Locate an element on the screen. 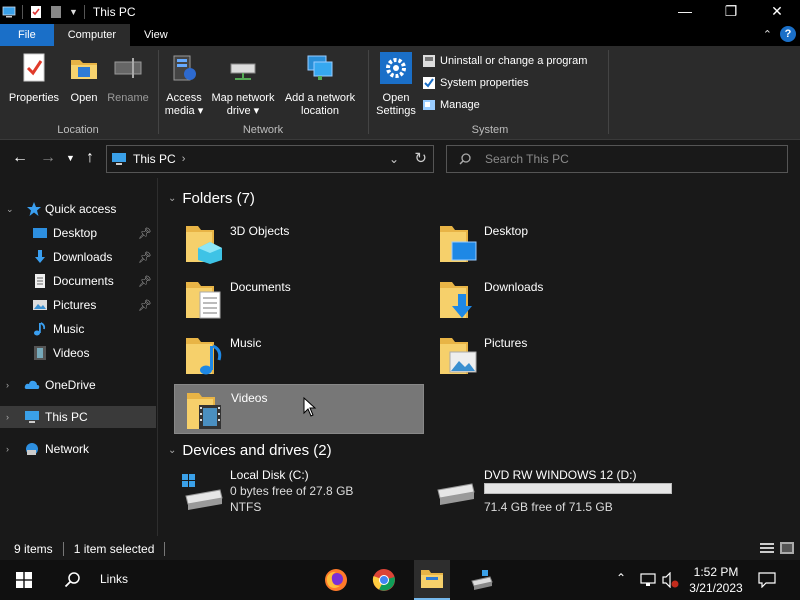 Image resolution: width=800 pixels, height=600 pixels. firefox-taskbar-button is located at coordinates (336, 580).